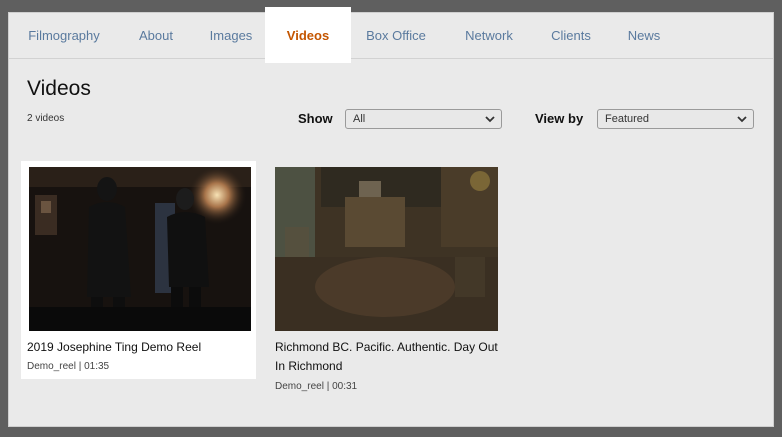 Image resolution: width=782 pixels, height=437 pixels. Describe the element at coordinates (68, 366) in the screenshot. I see `video-meta: Demo_reel | 01:35` at that location.